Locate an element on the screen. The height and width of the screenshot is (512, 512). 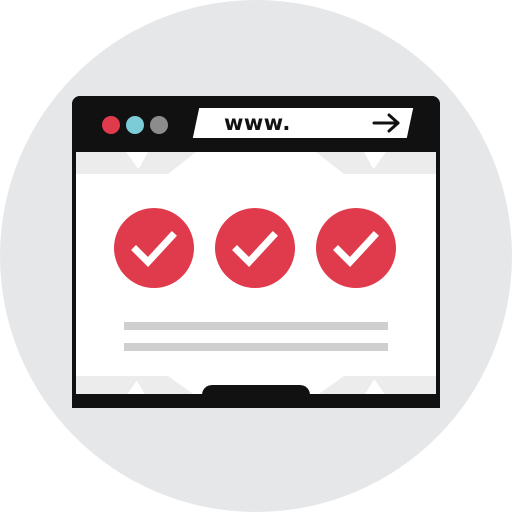
decorative-perspective-top is located at coordinates (256, 163).